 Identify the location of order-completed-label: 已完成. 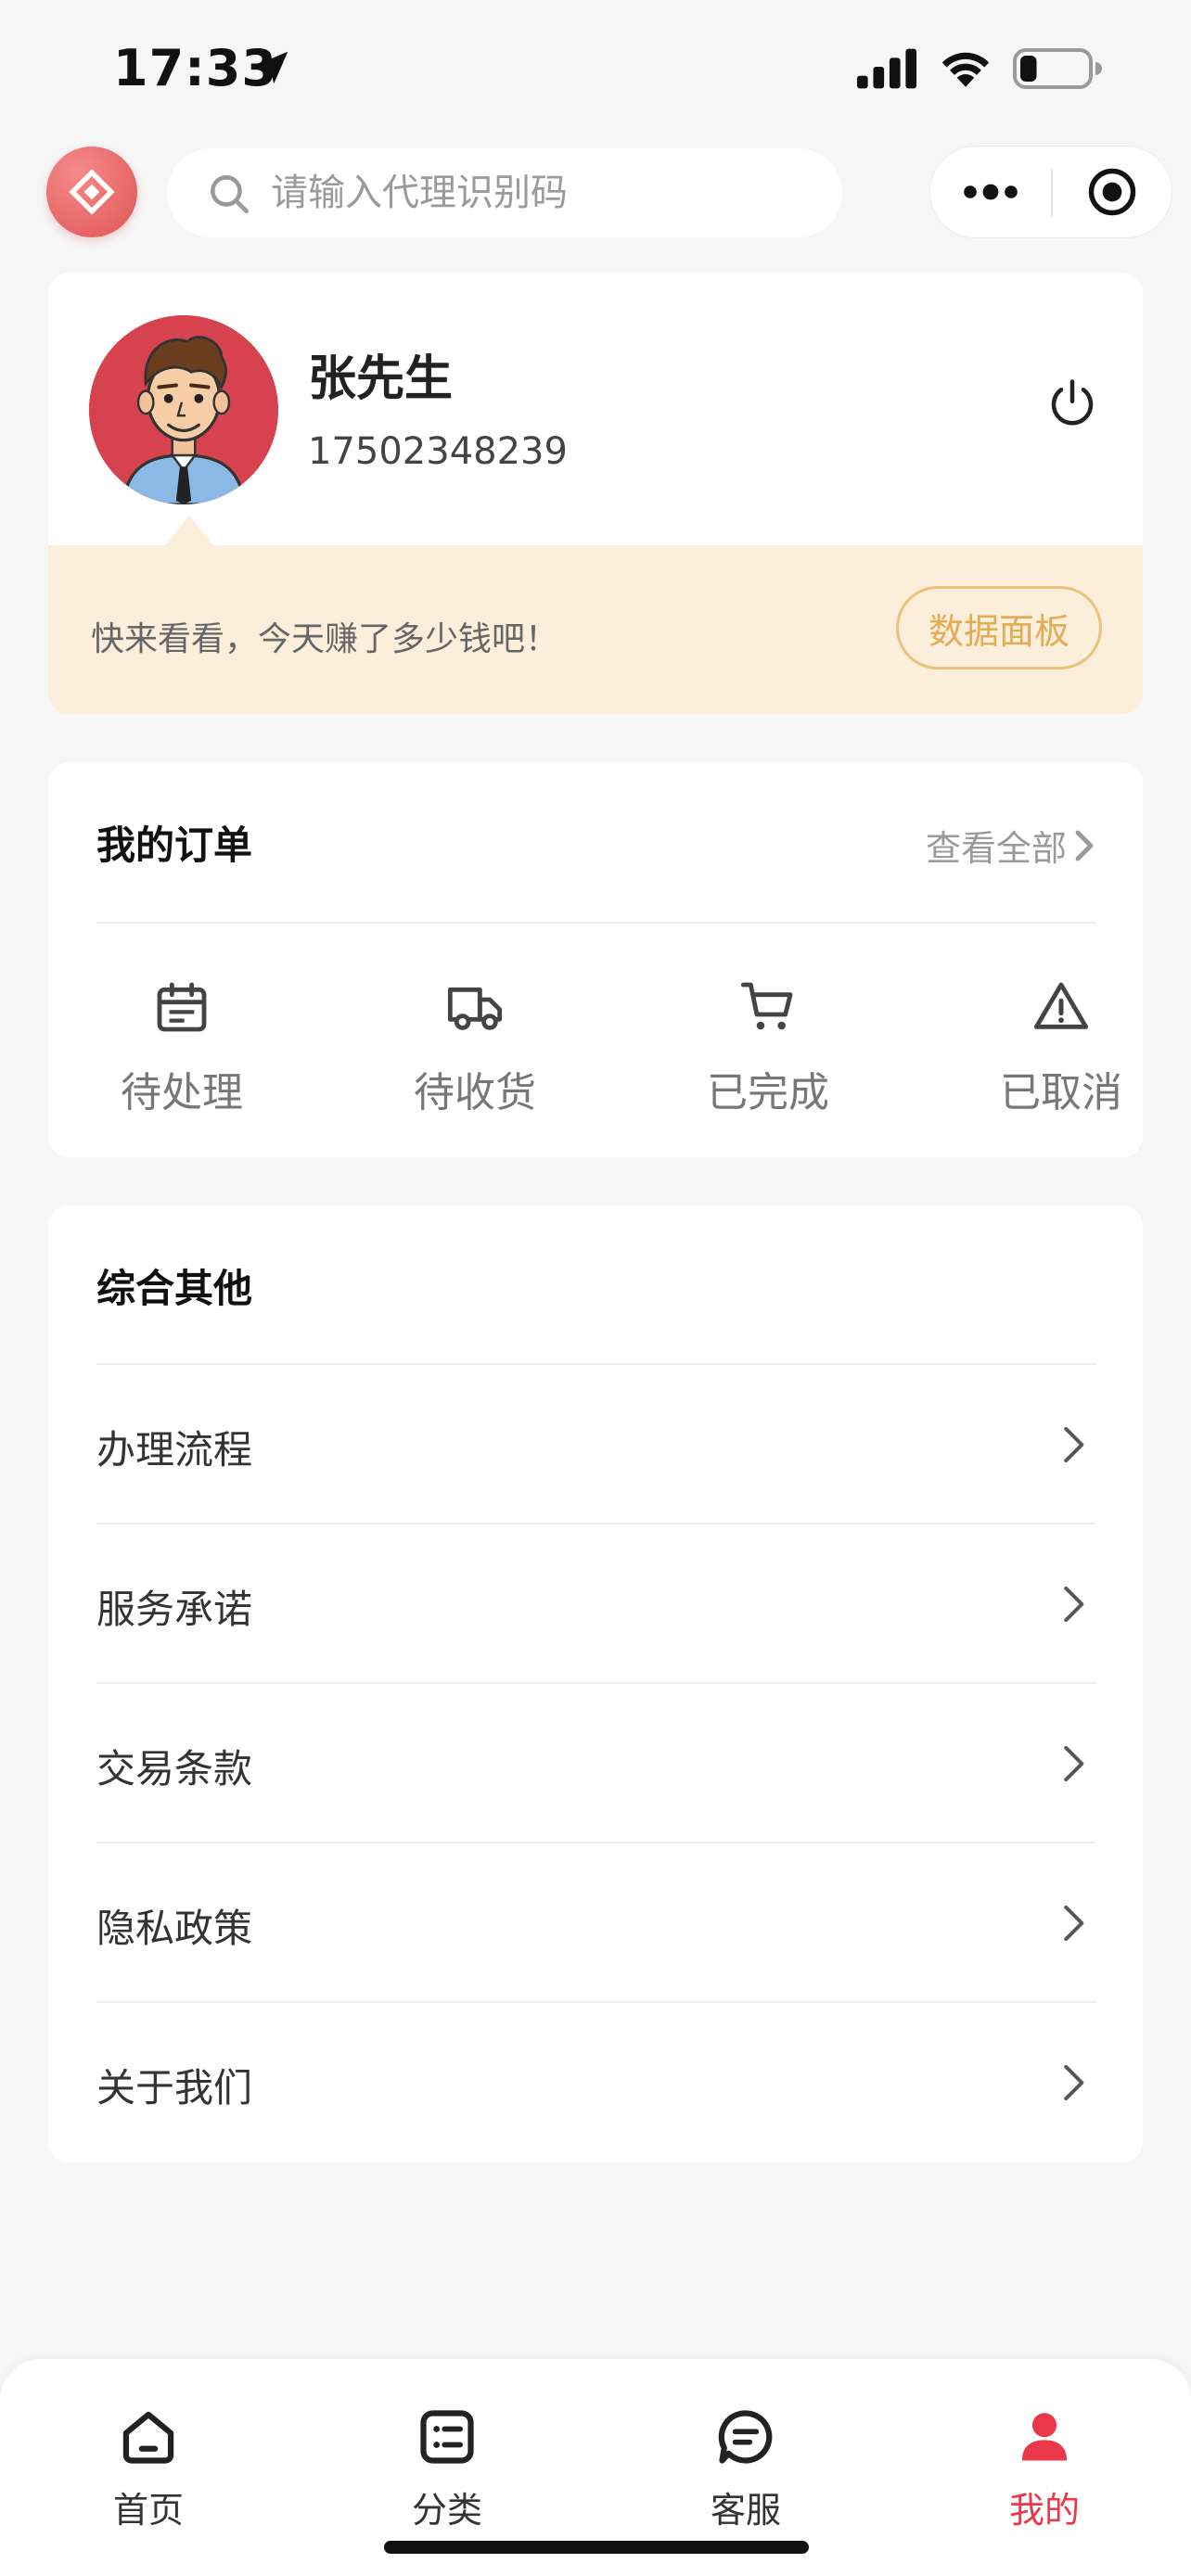
(768, 1092).